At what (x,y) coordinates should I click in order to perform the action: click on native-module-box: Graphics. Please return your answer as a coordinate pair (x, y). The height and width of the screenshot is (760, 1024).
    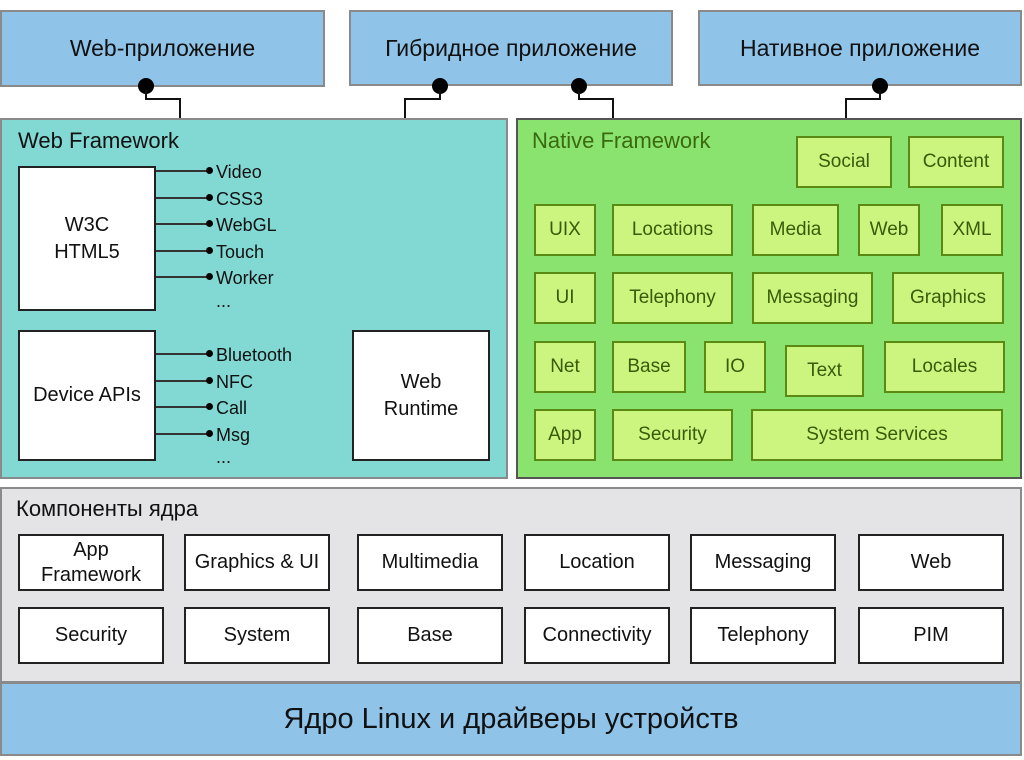
    Looking at the image, I should click on (948, 298).